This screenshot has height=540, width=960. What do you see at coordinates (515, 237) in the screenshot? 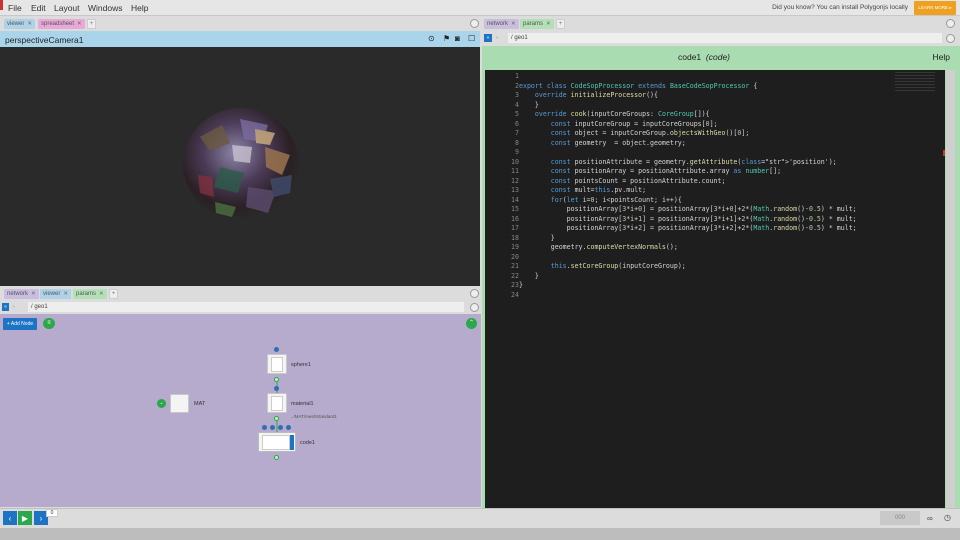
I see `line-number: 18` at bounding box center [515, 237].